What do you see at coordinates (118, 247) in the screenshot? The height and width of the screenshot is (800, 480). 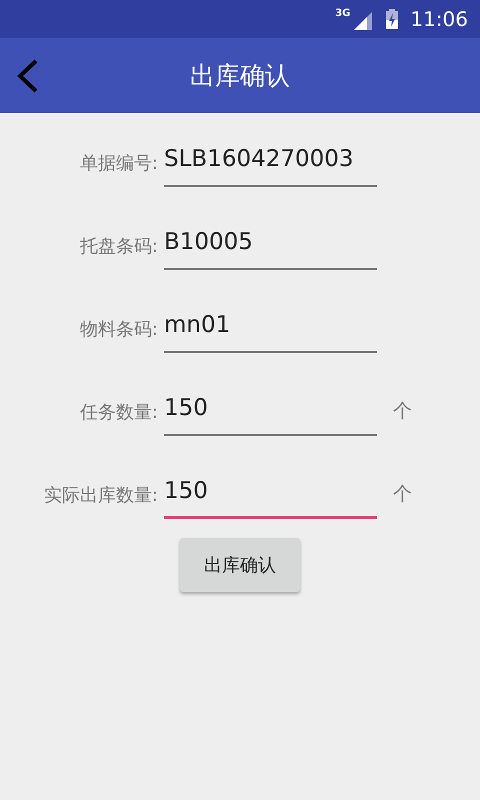 I see `field-label: 托盘条码:` at bounding box center [118, 247].